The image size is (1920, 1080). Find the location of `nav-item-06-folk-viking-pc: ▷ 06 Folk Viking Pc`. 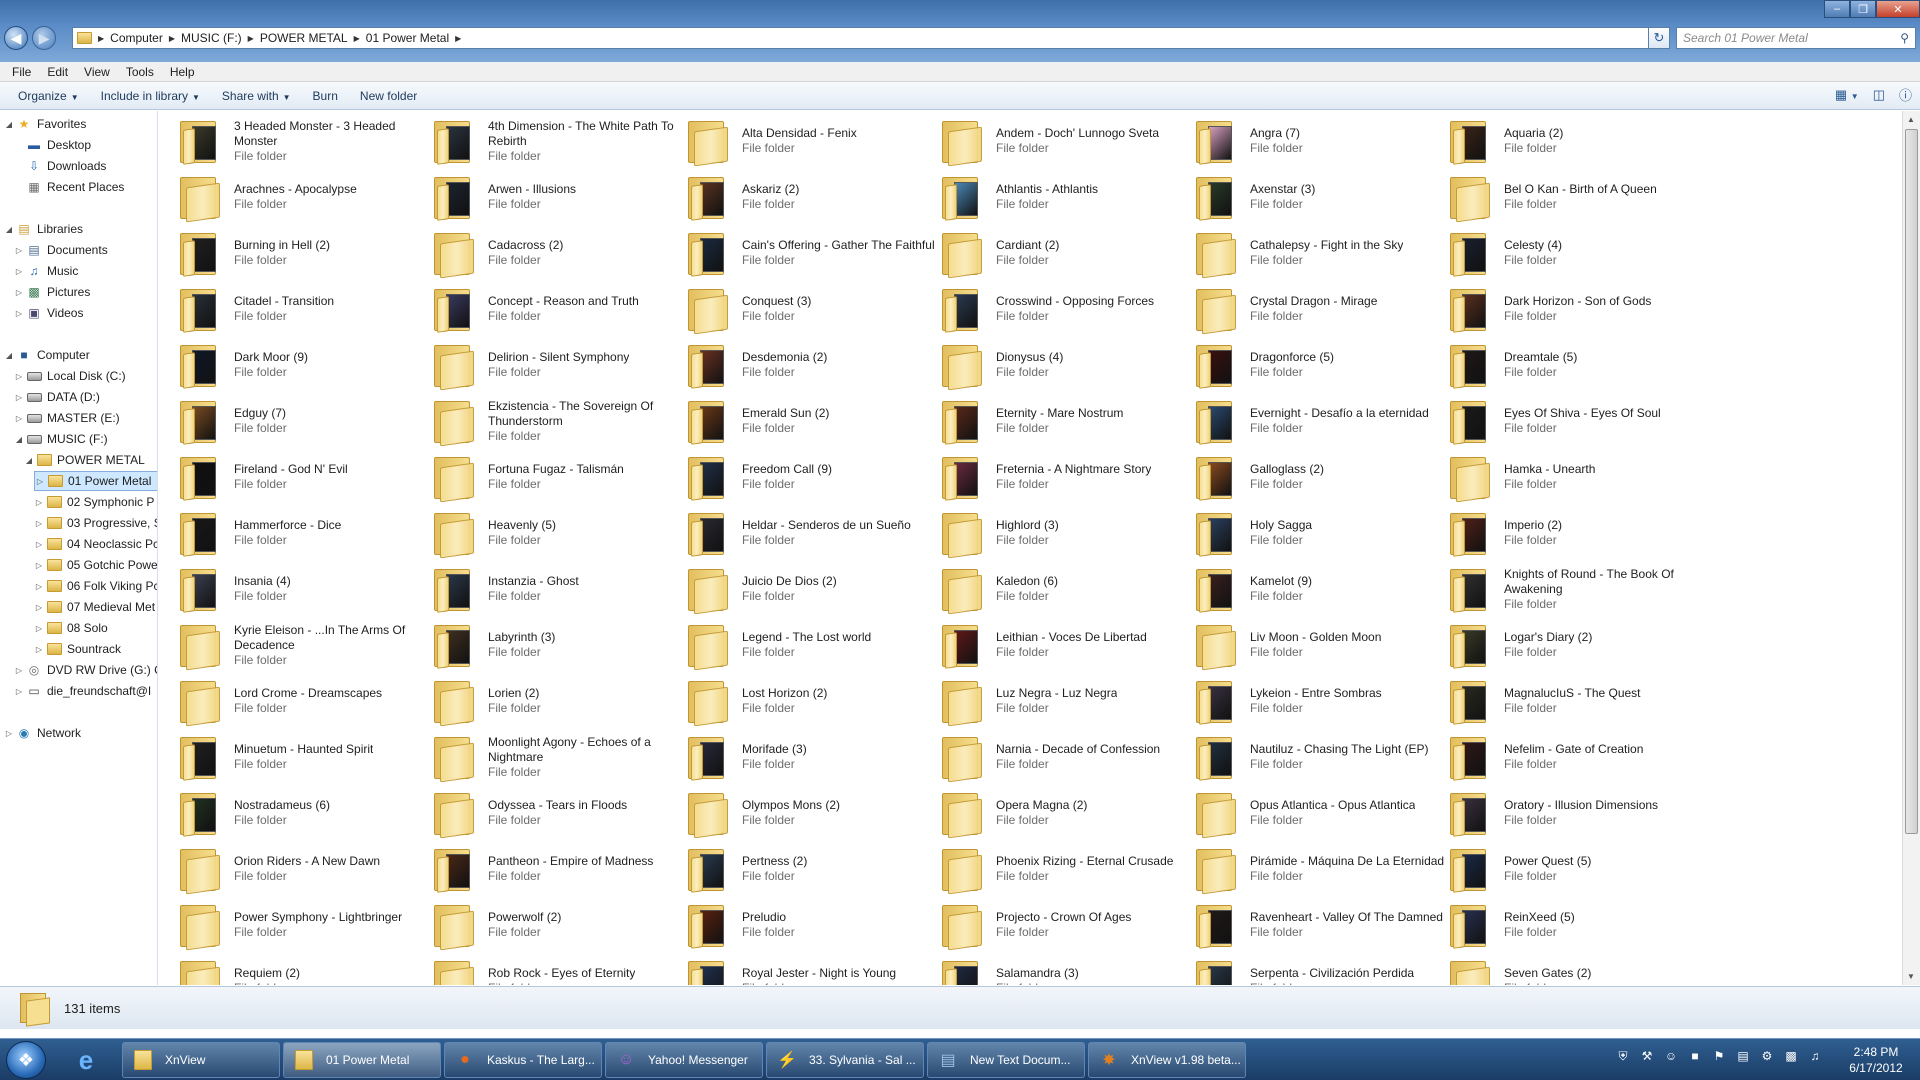

nav-item-06-folk-viking-pc: ▷ 06 Folk Viking Pc is located at coordinates (95, 586).